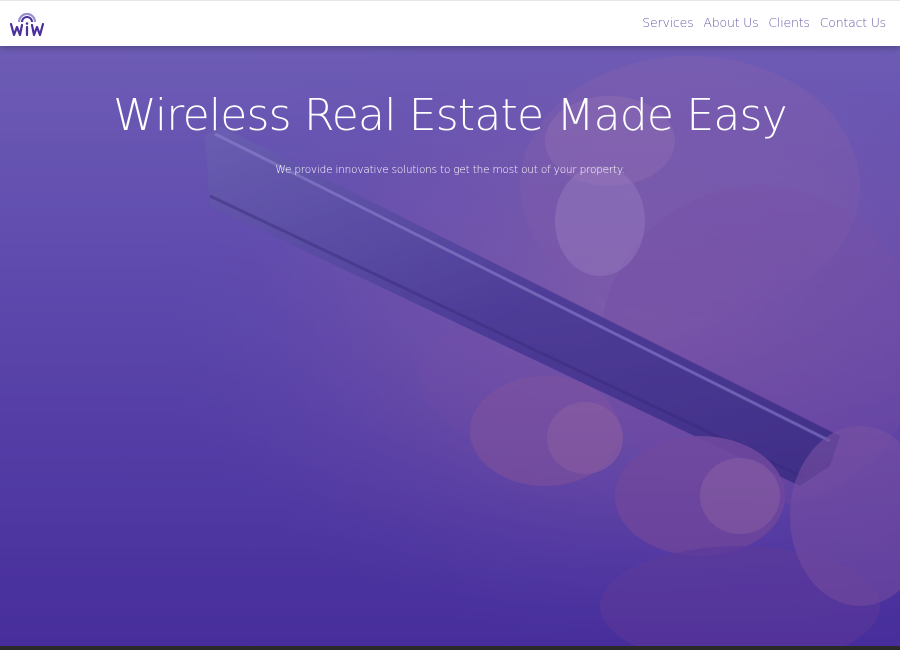 The height and width of the screenshot is (650, 900). I want to click on top-navigation-bar: Services About Us Clients Contact Us, so click(450, 23).